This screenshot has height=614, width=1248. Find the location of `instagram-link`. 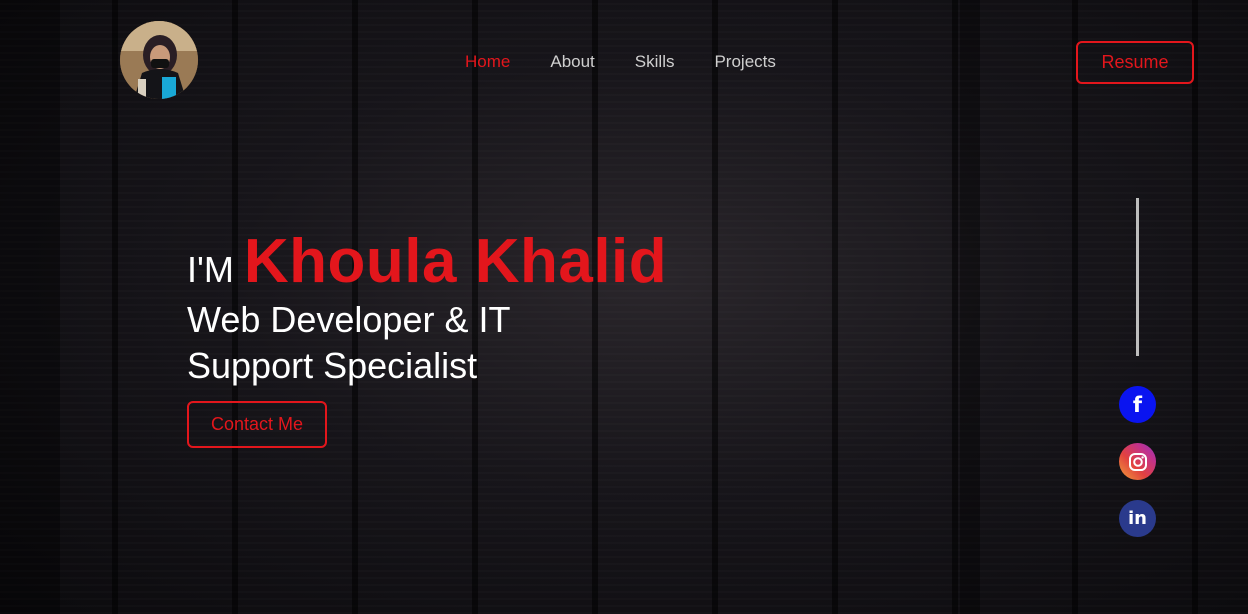

instagram-link is located at coordinates (1137, 461).